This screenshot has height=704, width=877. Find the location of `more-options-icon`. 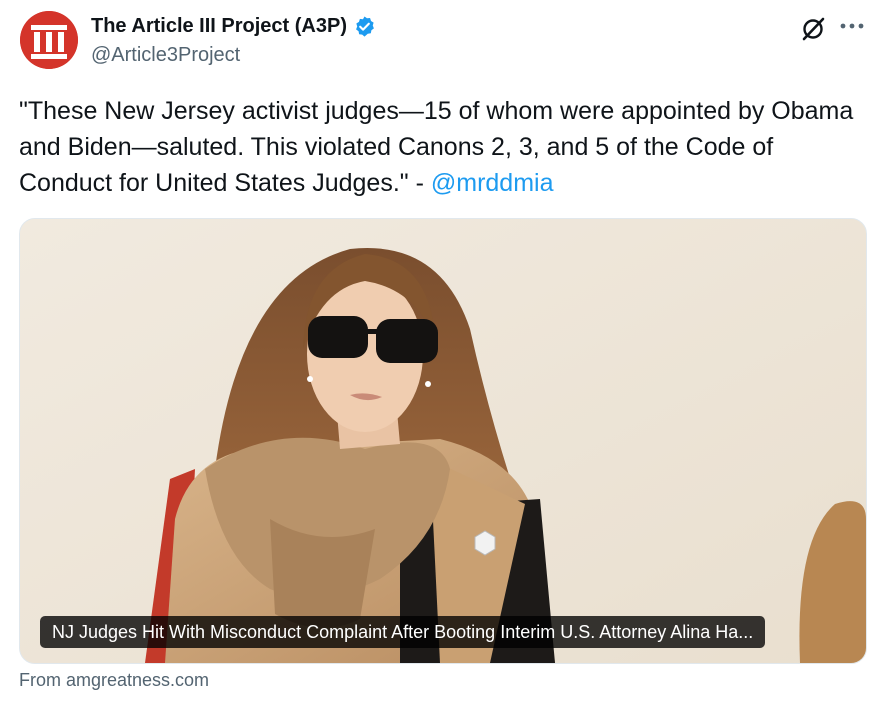

more-options-icon is located at coordinates (852, 26).